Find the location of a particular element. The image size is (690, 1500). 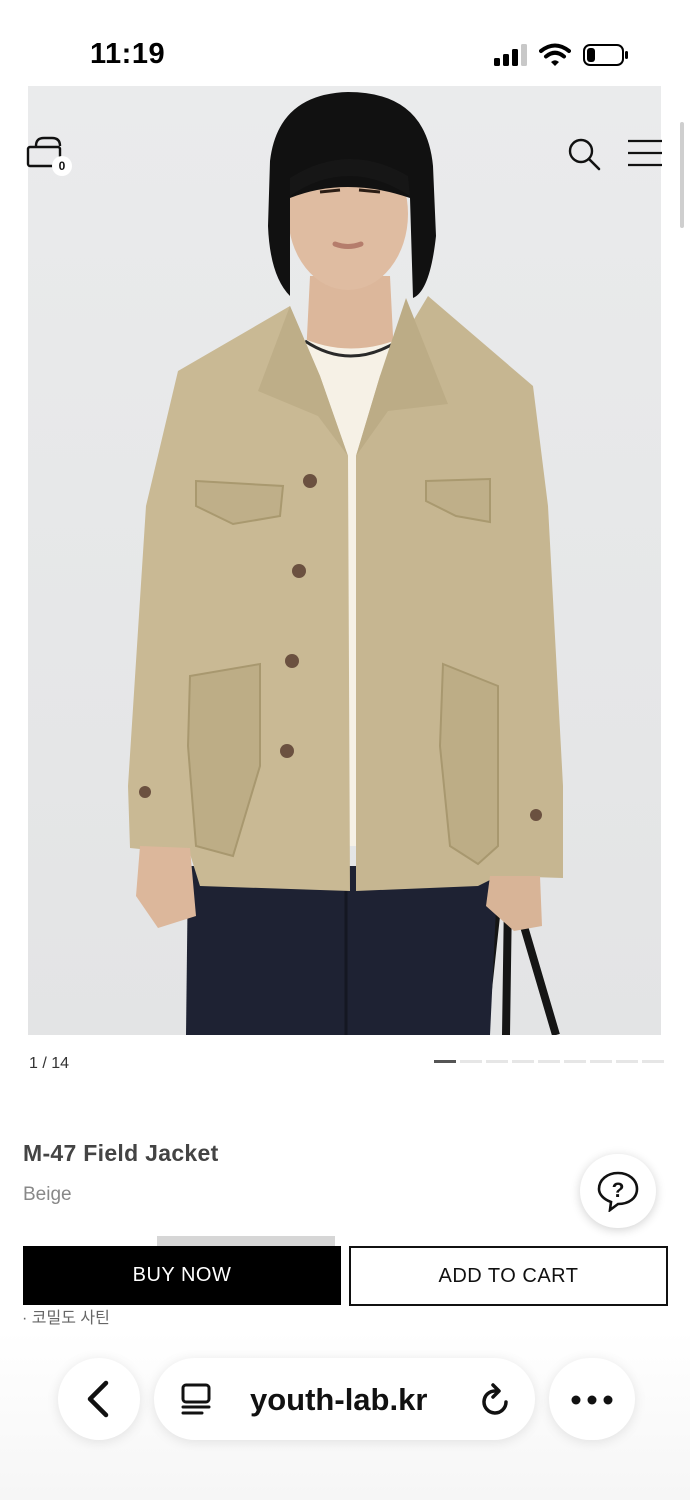

more-dots-icon is located at coordinates (592, 1400).